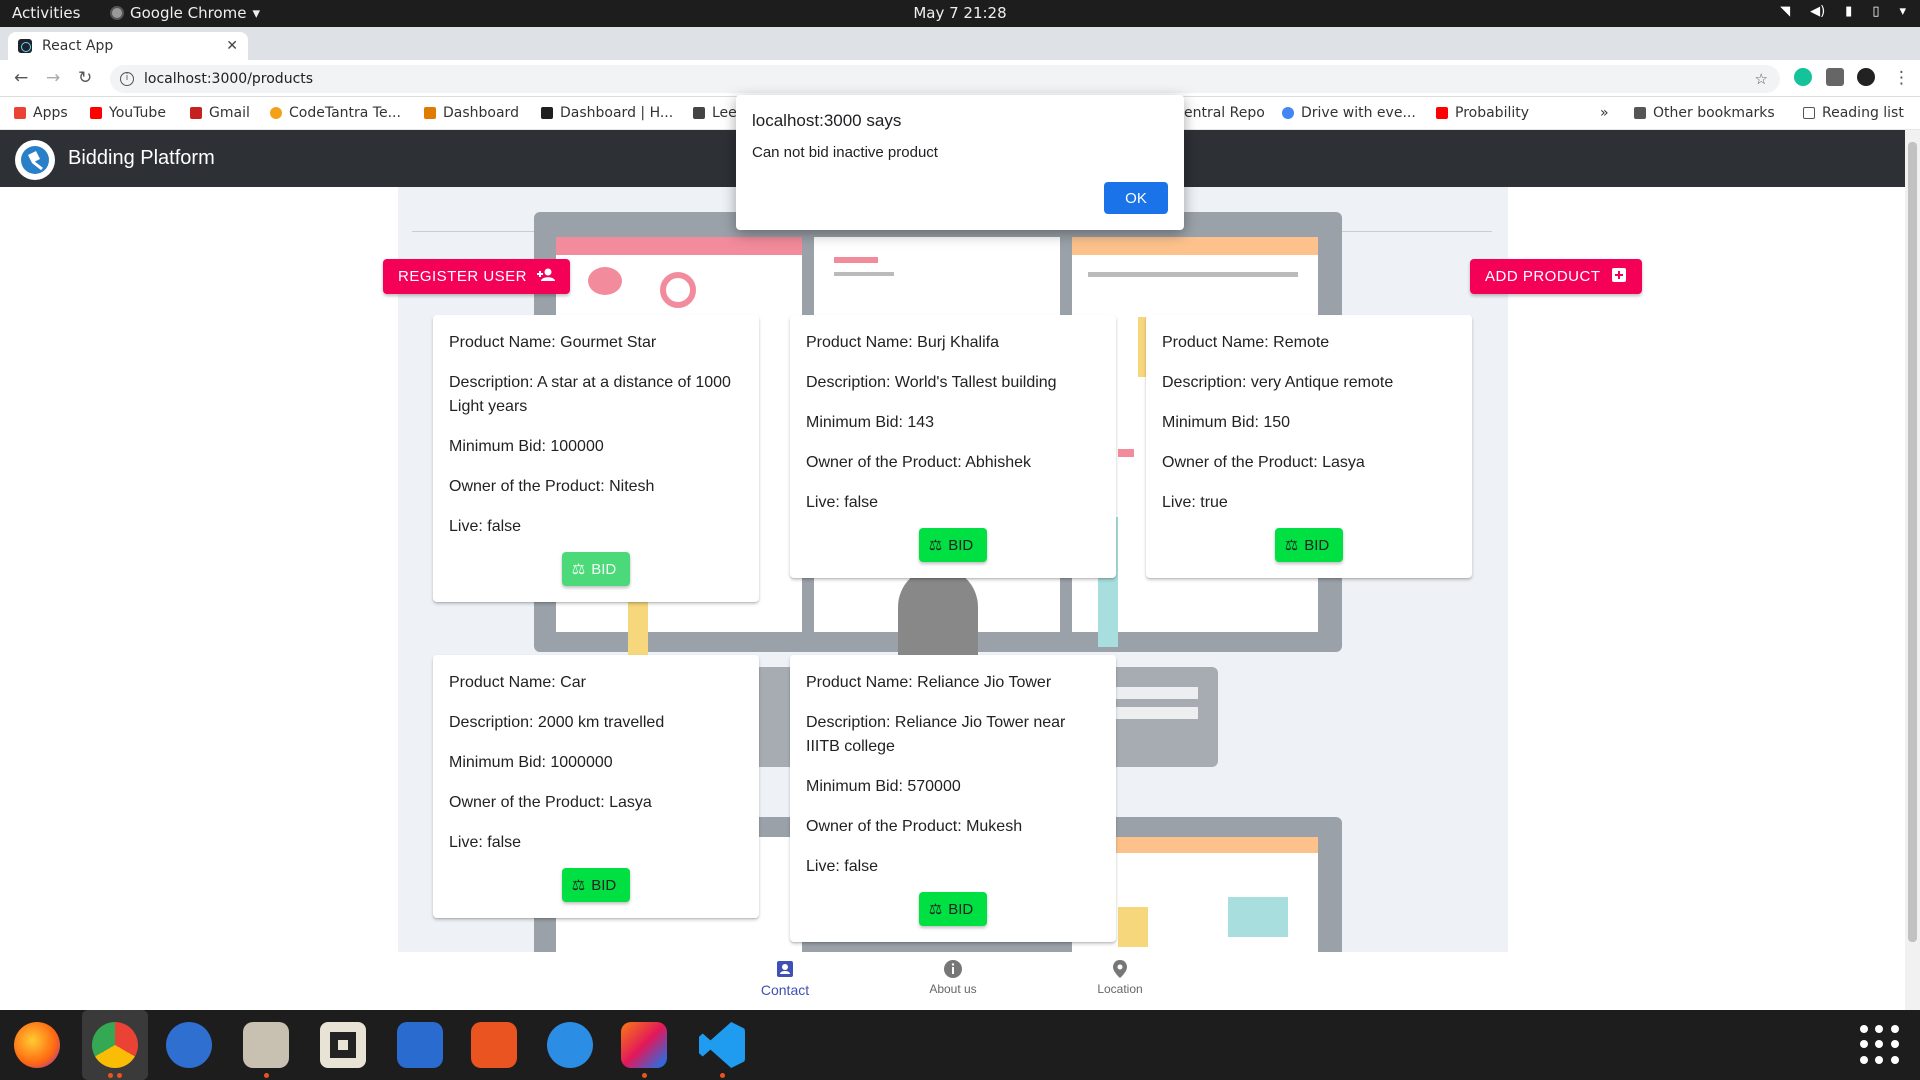 Image resolution: width=1920 pixels, height=1080 pixels. I want to click on illustration-chat-bubble, so click(605, 281).